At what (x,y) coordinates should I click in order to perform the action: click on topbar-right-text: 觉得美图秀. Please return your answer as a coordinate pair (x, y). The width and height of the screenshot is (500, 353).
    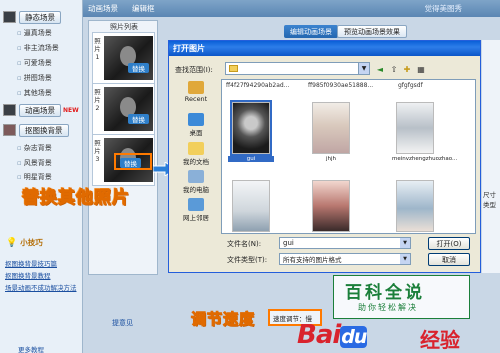
    Looking at the image, I should click on (443, 8).